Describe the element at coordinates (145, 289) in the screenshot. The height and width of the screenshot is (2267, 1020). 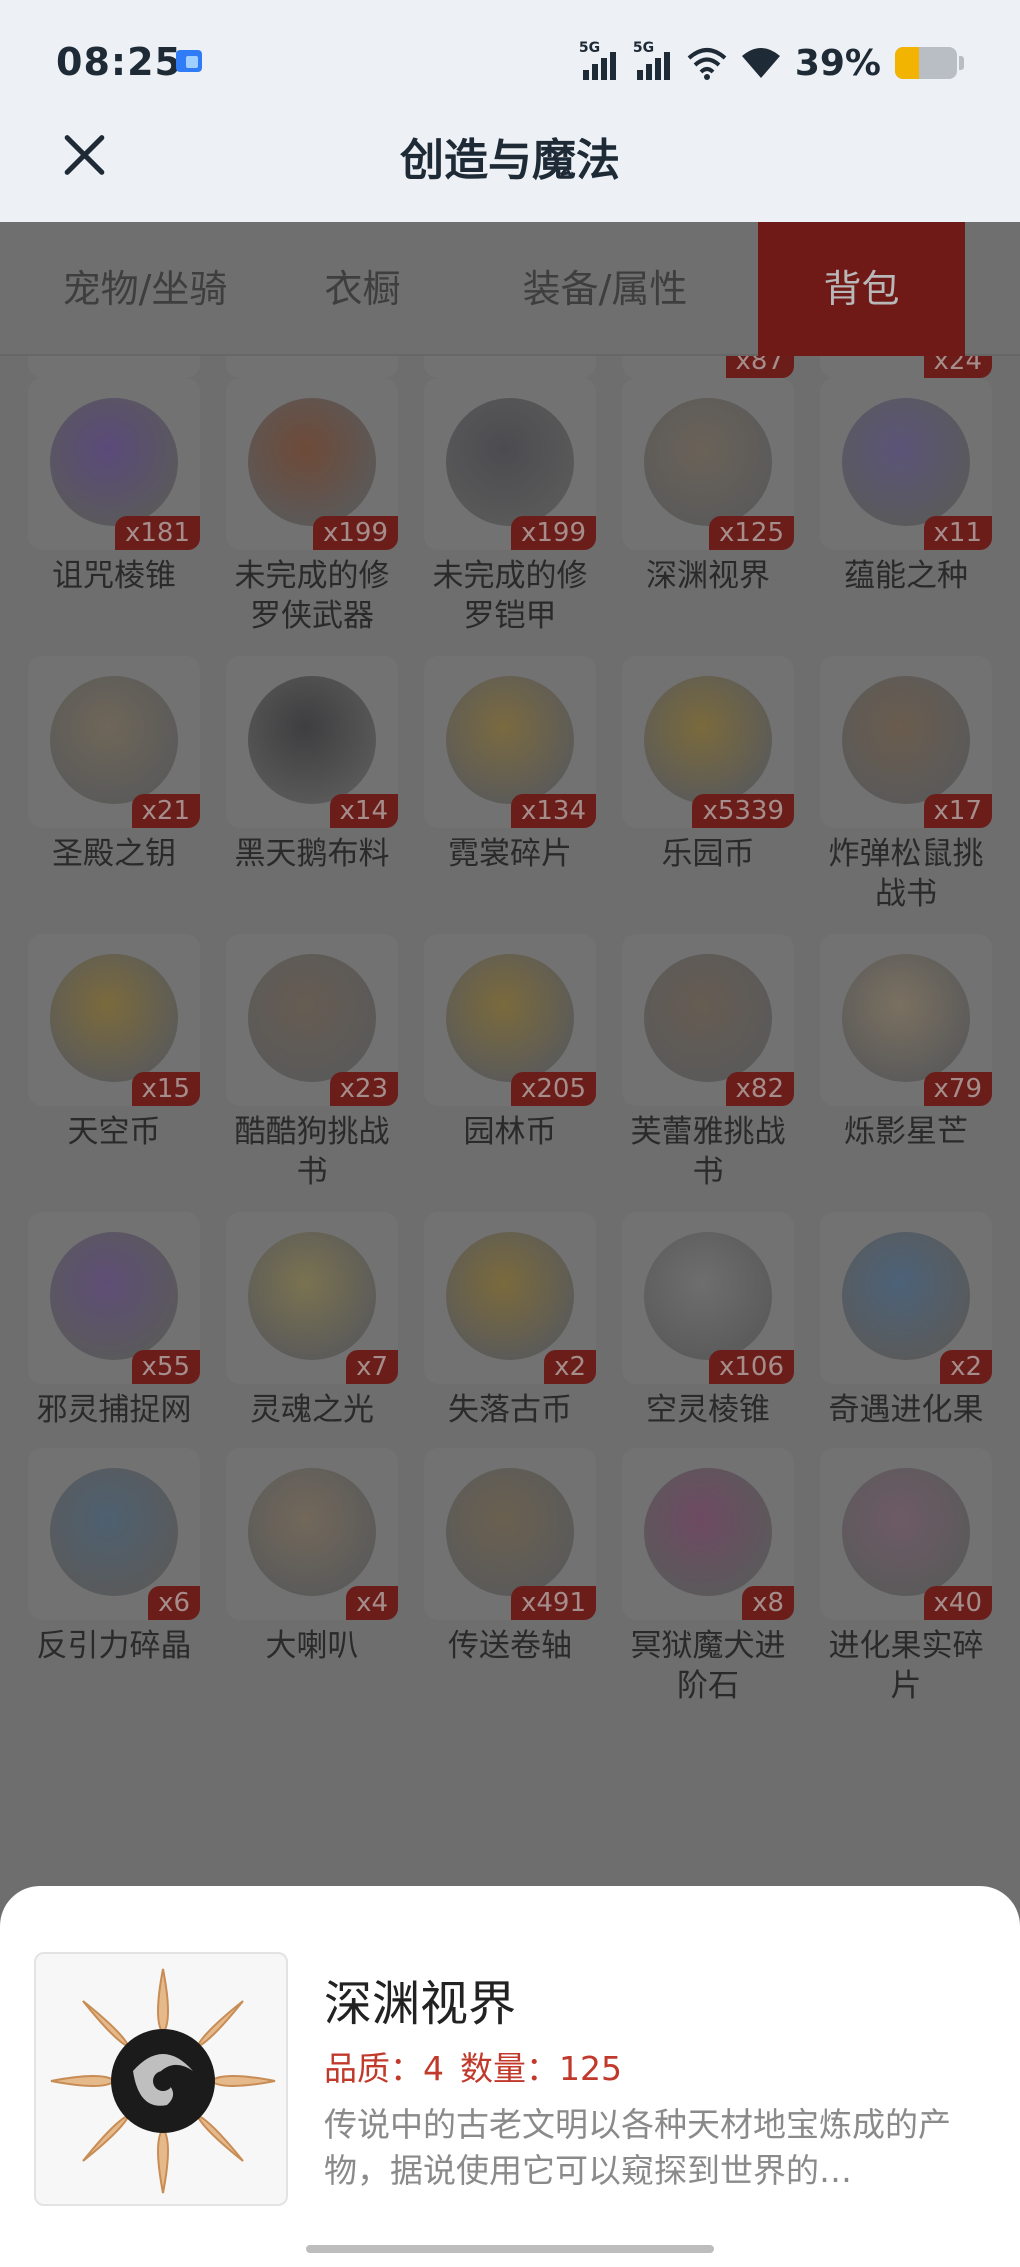
I see `tab-pets-mounts: 宠物/坐骑` at that location.